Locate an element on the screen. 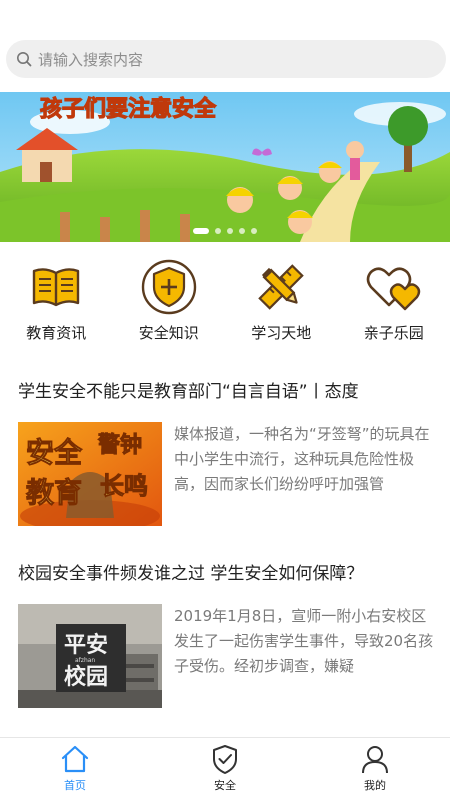  tab-label: 安全 is located at coordinates (225, 785).